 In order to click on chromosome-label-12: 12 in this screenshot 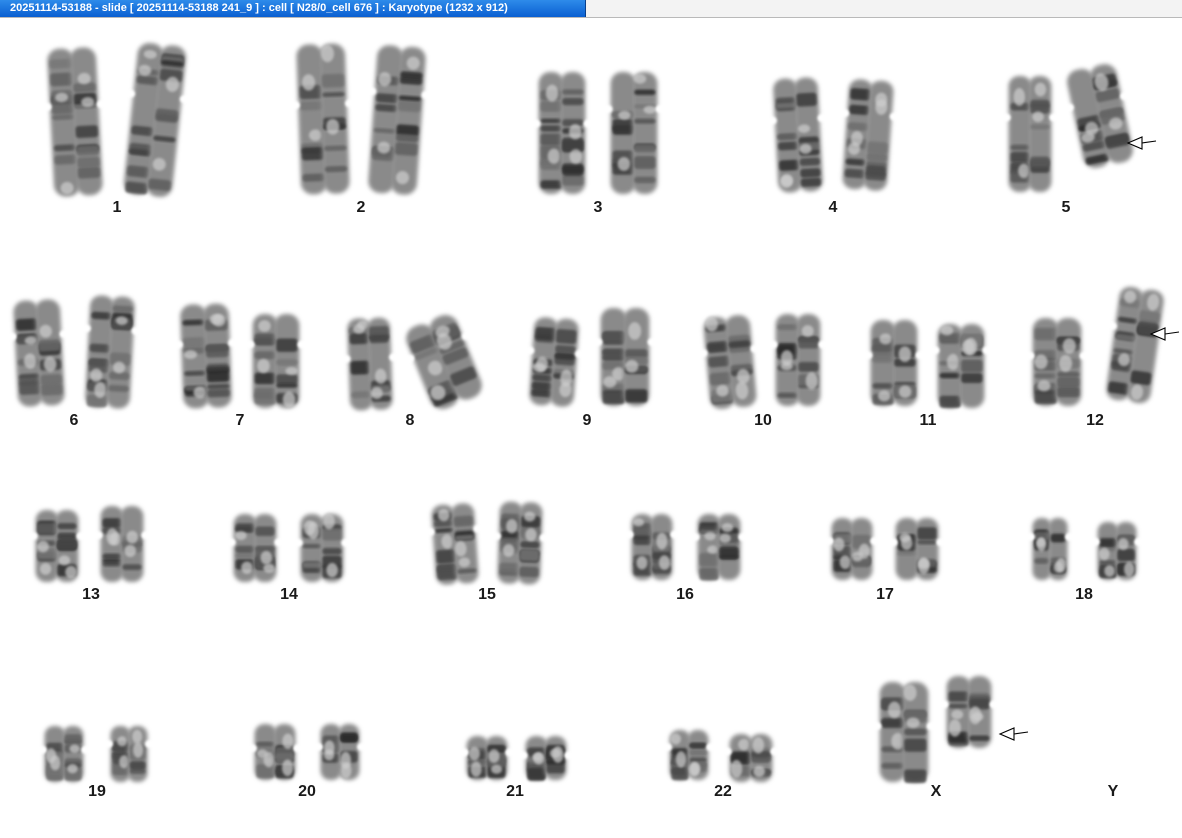, I will do `click(1095, 420)`.